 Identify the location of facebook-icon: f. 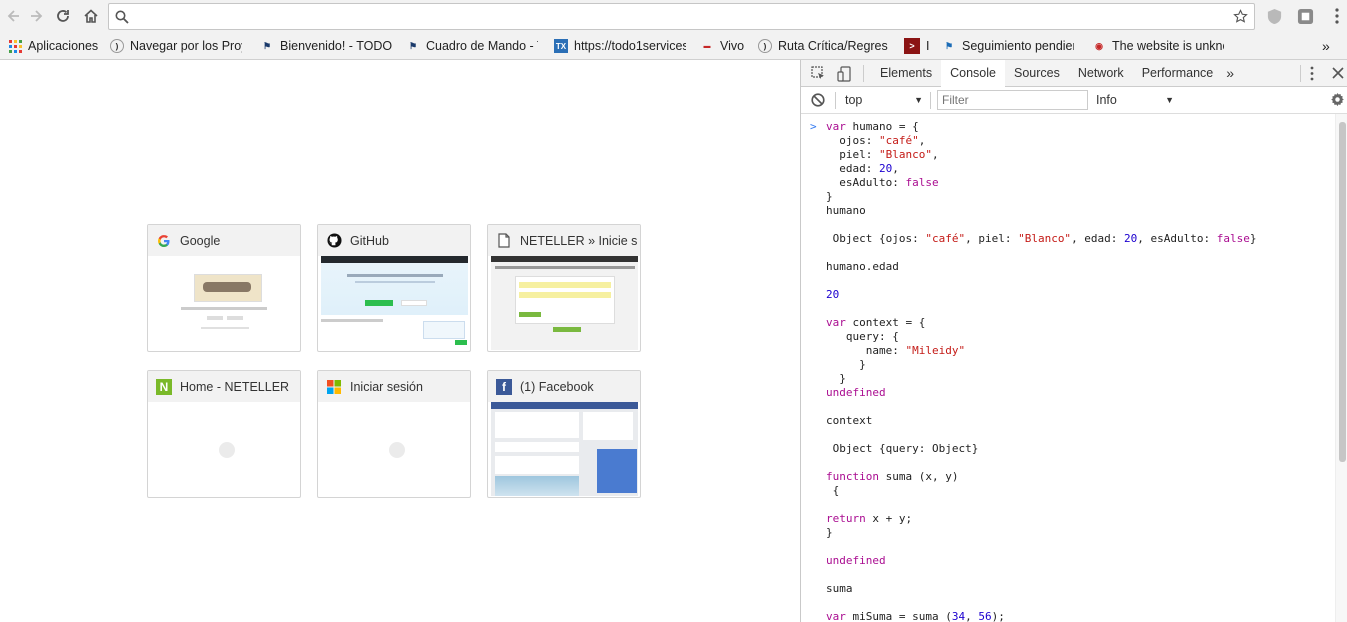
(504, 386).